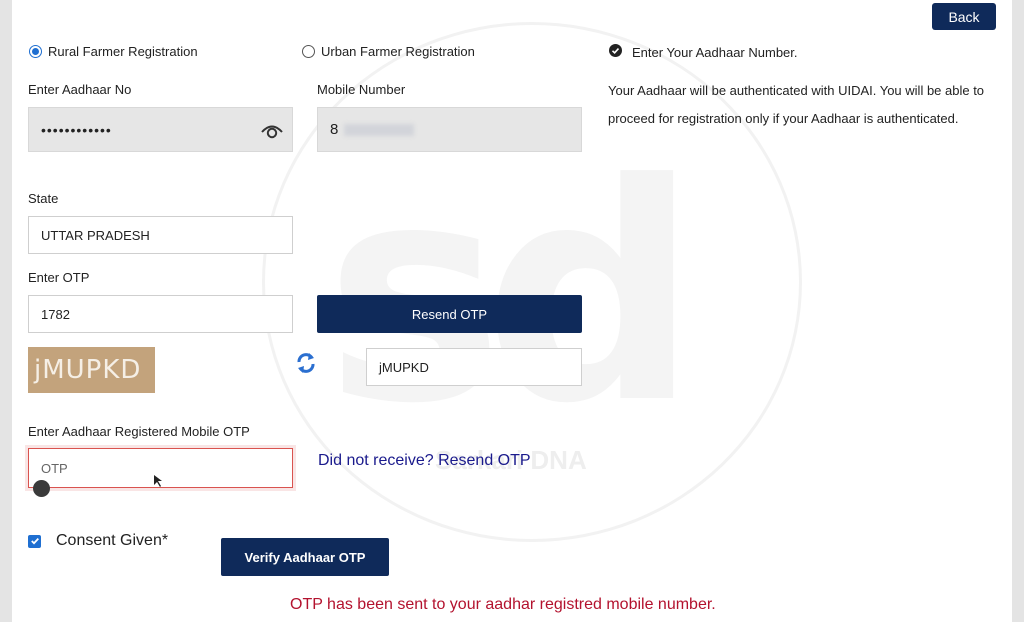 This screenshot has height=622, width=1024. I want to click on radio-urban: Urban Farmer Registration, so click(388, 51).